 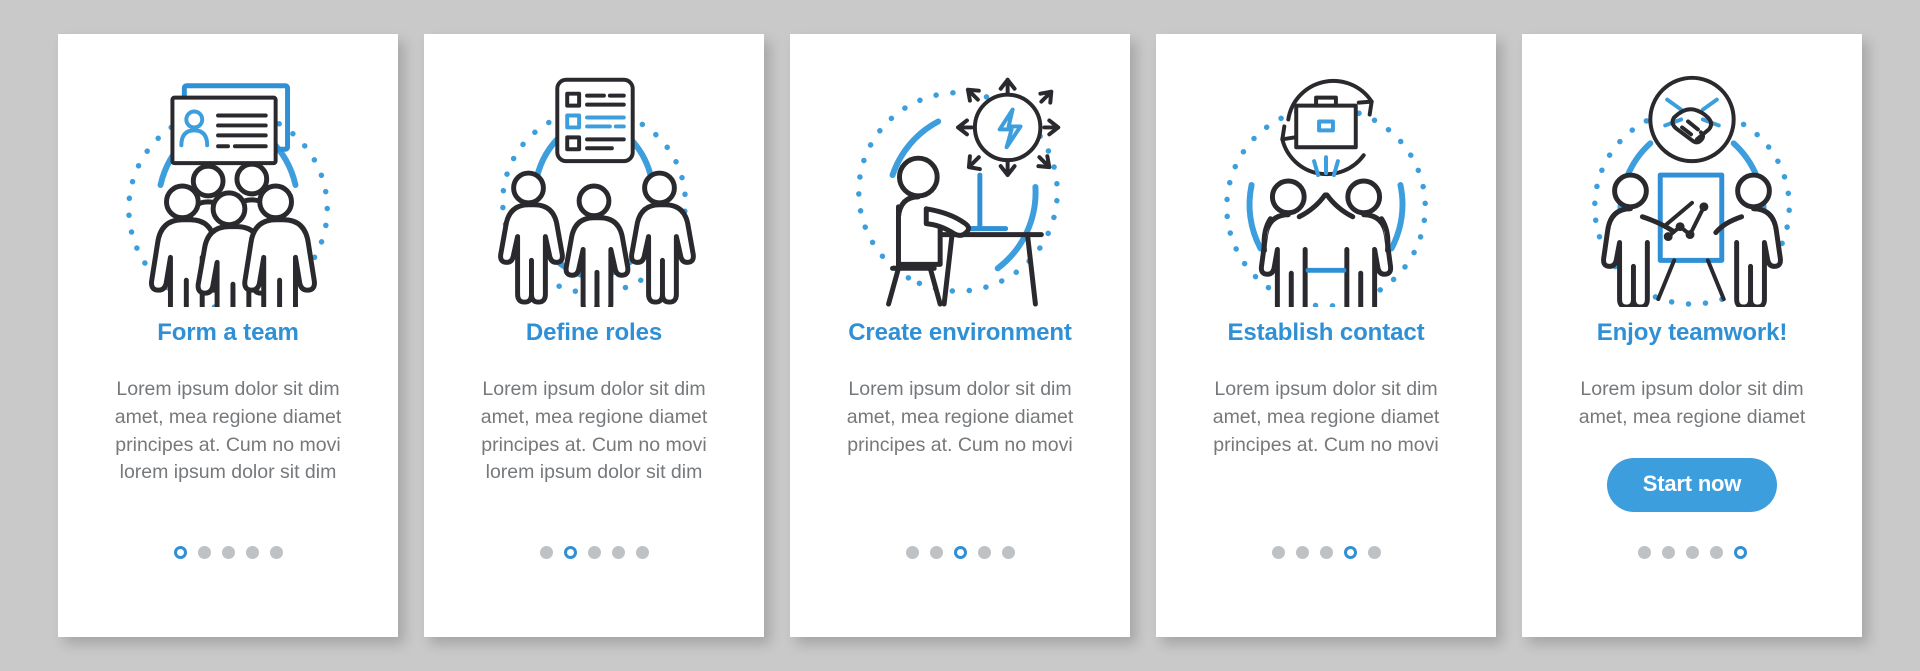 I want to click on card-title: Form a team, so click(x=228, y=332).